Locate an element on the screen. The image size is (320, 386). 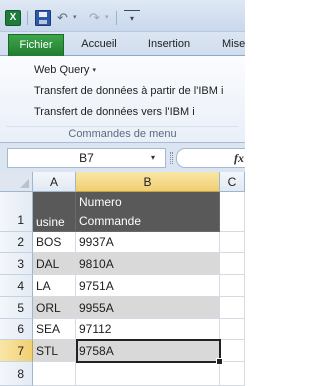
cell-a1-text: usine is located at coordinates (50, 222).